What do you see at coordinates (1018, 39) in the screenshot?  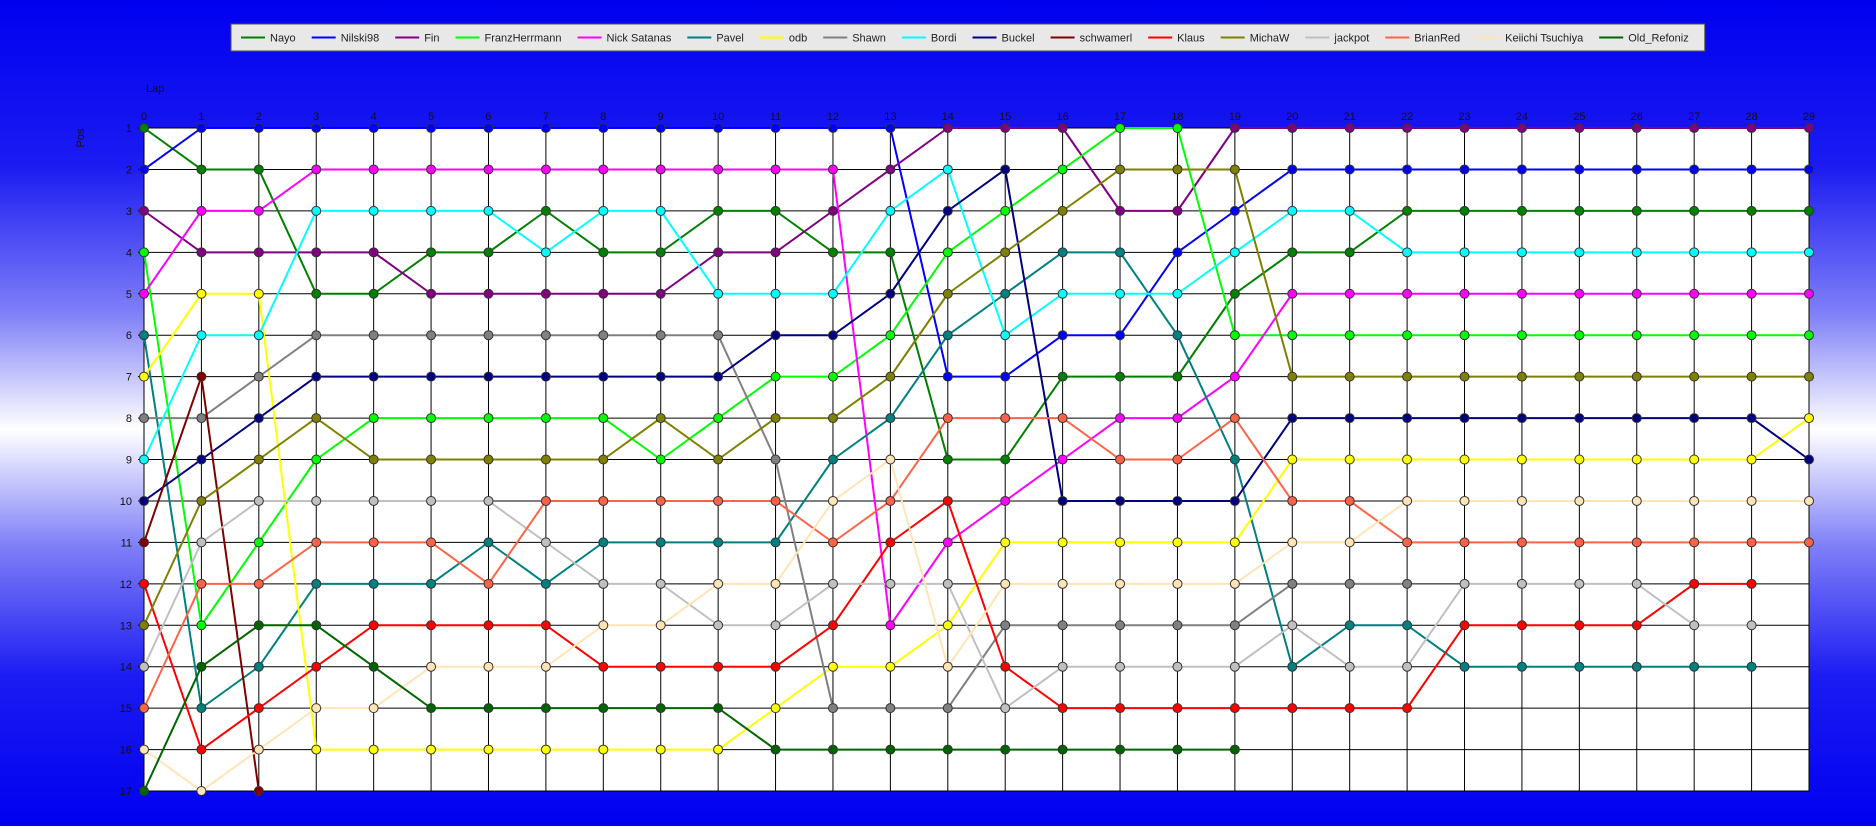 I see `legend-label-buckel: Buckel` at bounding box center [1018, 39].